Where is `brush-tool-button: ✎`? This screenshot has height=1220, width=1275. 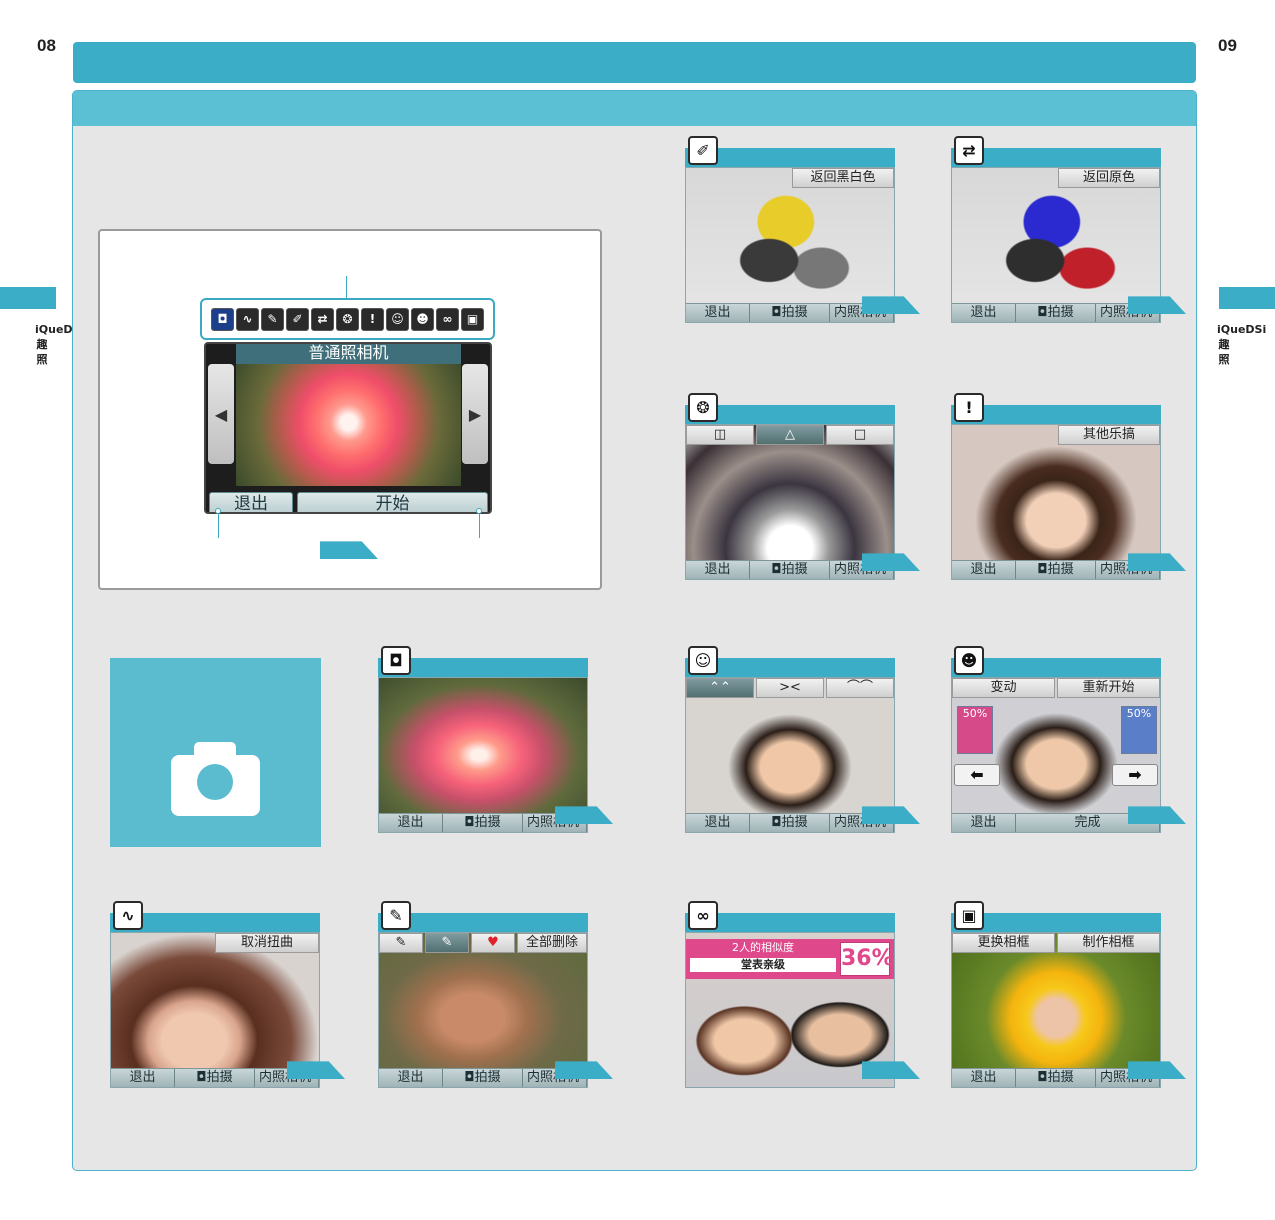
brush-tool-button: ✎ is located at coordinates (447, 943).